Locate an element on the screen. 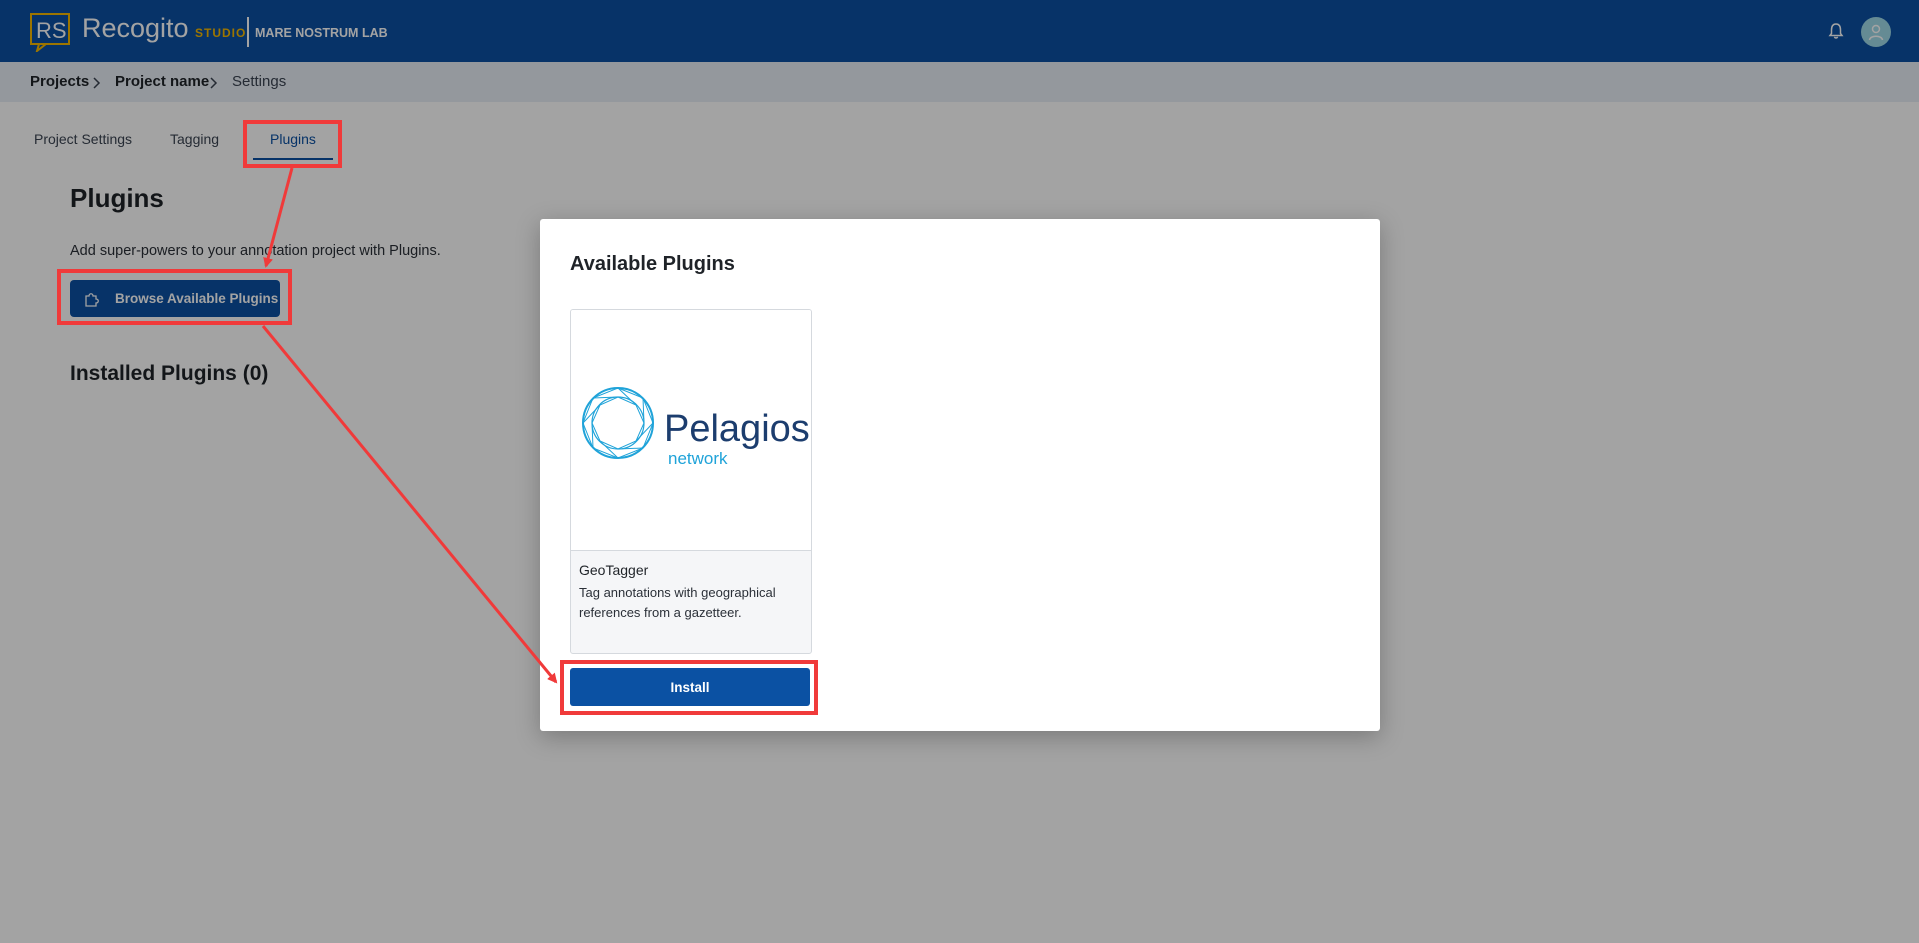 Image resolution: width=1919 pixels, height=943 pixels. highlight-install-button is located at coordinates (689, 687).